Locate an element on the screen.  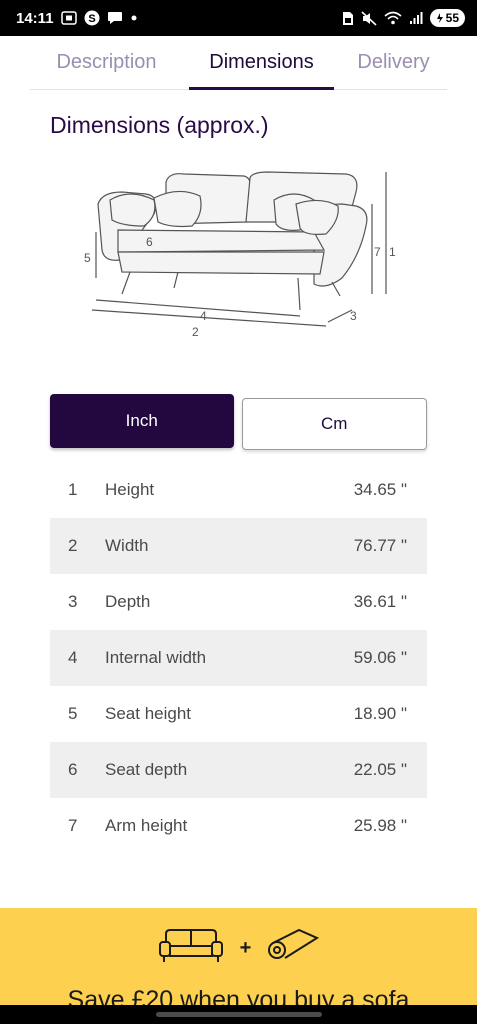
tab-delivery-label: Delivery is located at coordinates (393, 62).